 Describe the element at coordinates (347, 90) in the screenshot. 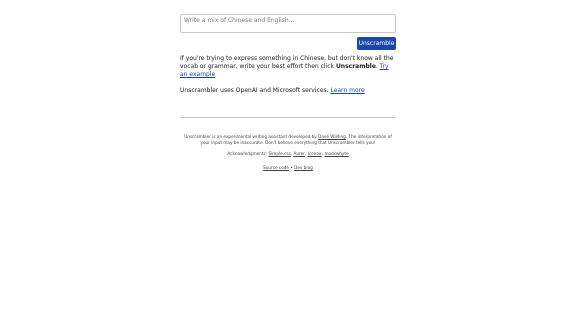

I see `learn-more-link: Learn more` at that location.